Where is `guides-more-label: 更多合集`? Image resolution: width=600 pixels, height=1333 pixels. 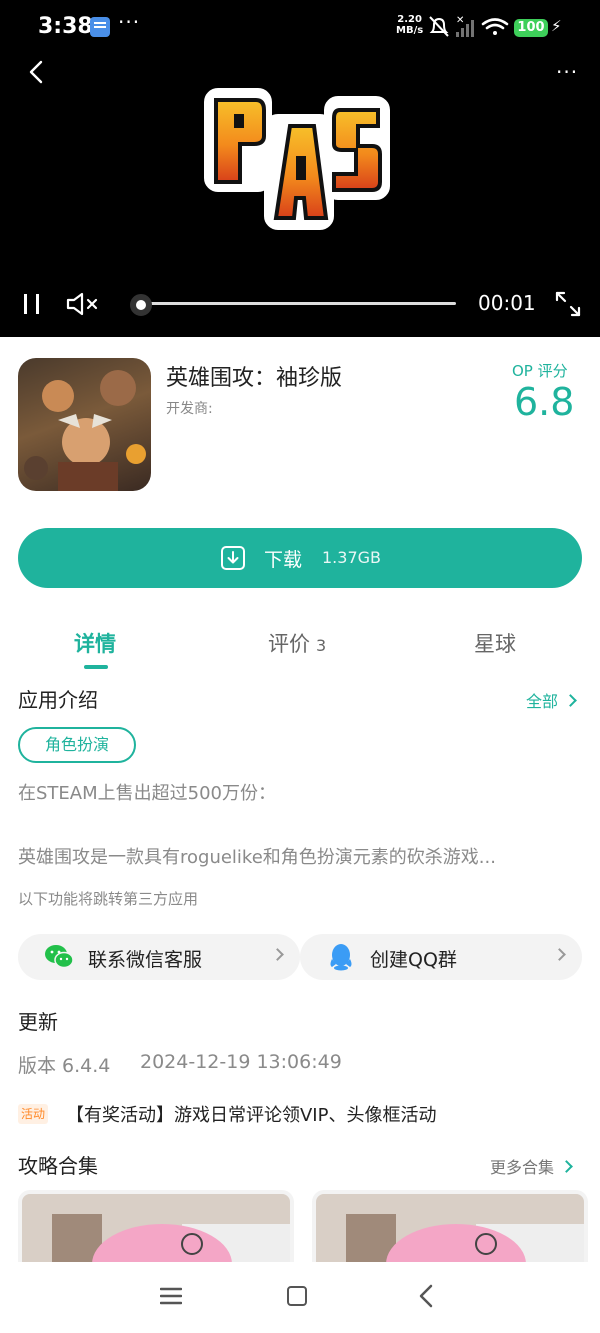
guides-more-label: 更多合集 is located at coordinates (522, 1167).